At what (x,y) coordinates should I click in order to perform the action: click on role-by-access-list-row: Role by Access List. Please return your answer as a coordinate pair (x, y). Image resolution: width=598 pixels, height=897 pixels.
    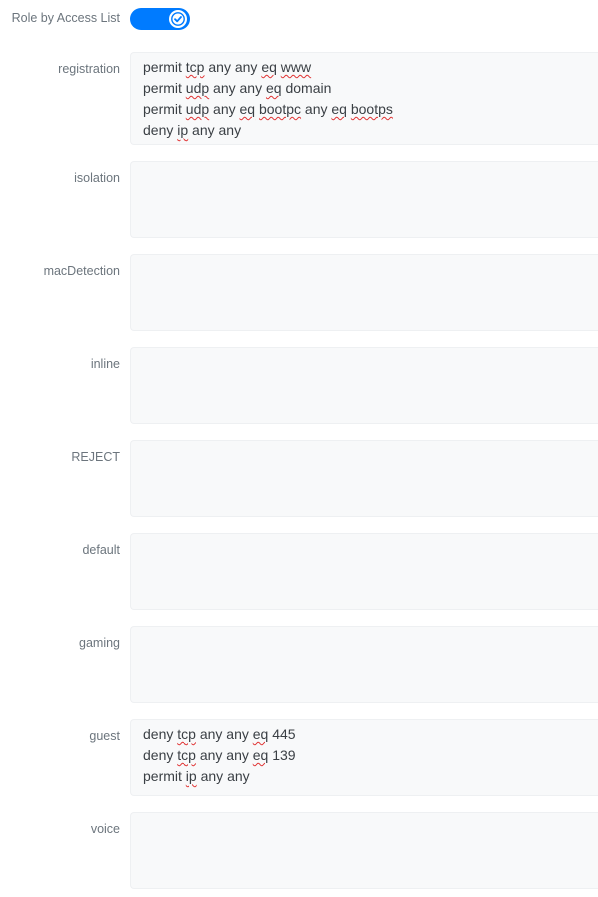
    Looking at the image, I should click on (299, 18).